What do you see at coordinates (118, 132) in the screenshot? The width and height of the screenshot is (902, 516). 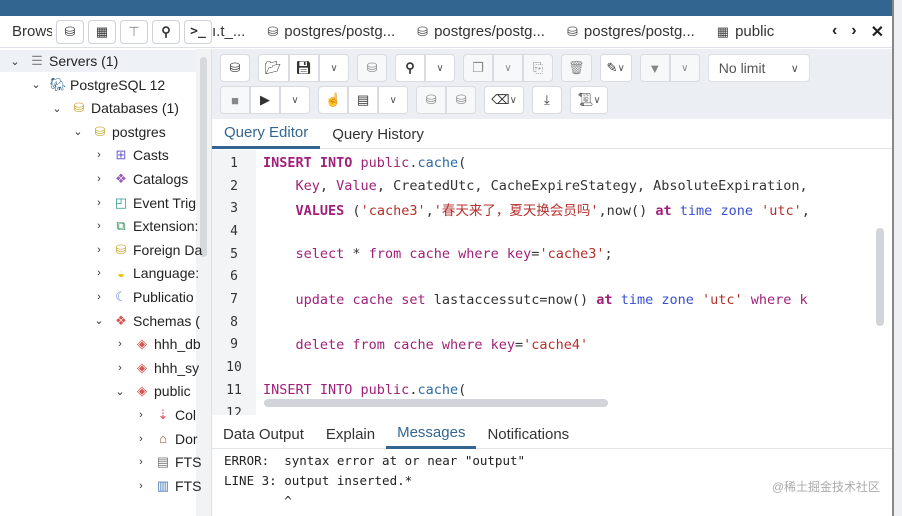 I see `tree-node: ⌄ ⛁ postgres` at bounding box center [118, 132].